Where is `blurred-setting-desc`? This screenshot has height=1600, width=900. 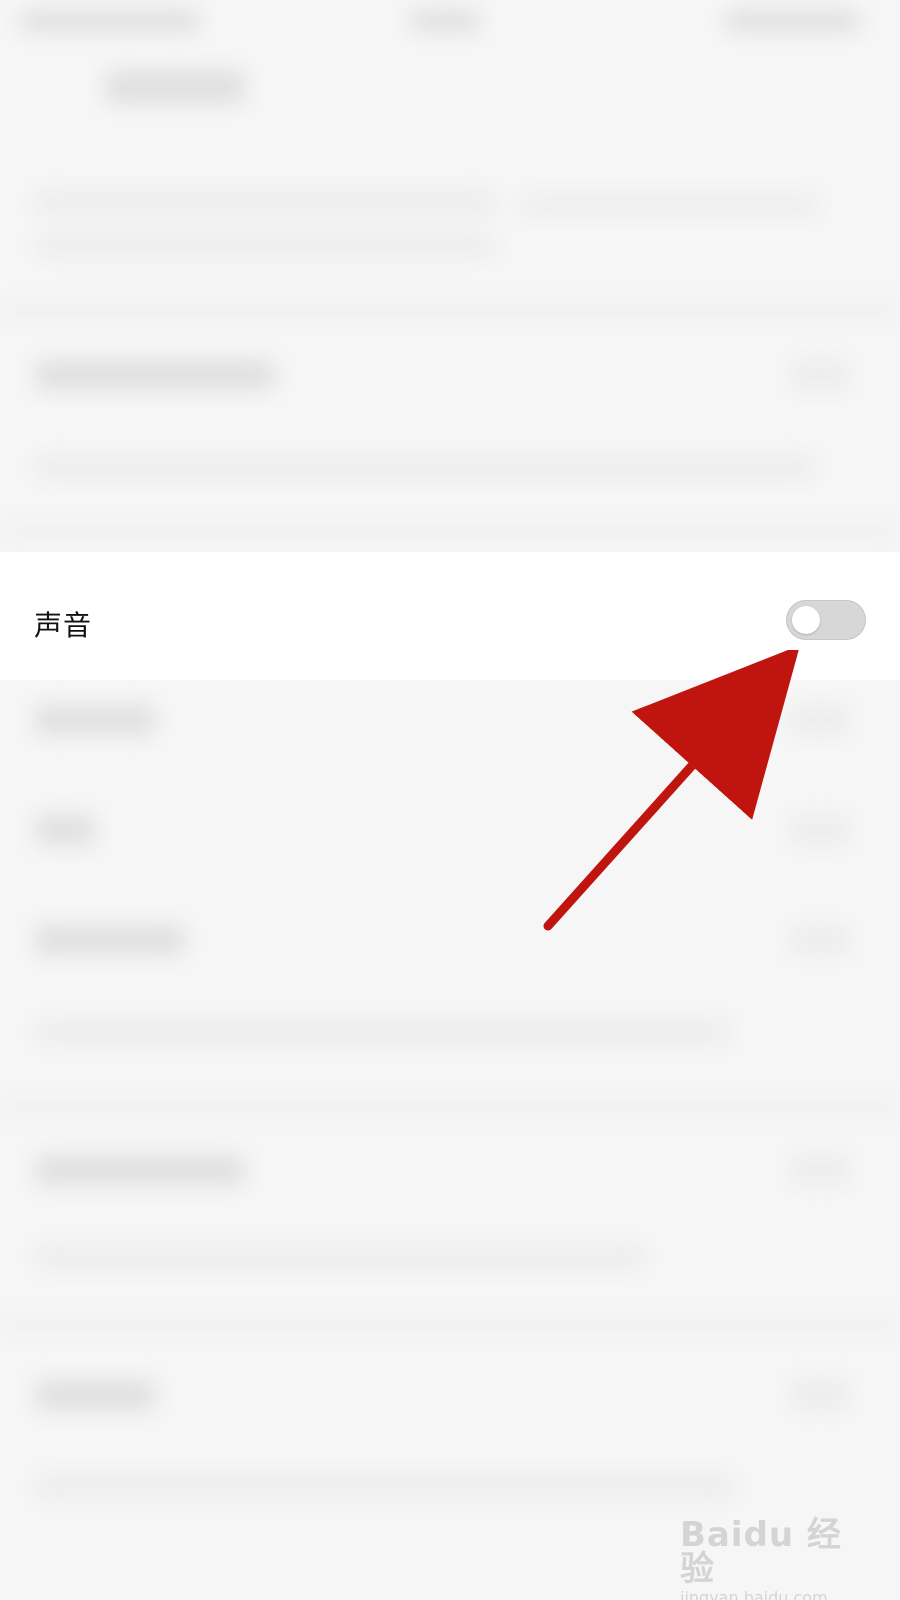 blurred-setting-desc is located at coordinates (425, 467).